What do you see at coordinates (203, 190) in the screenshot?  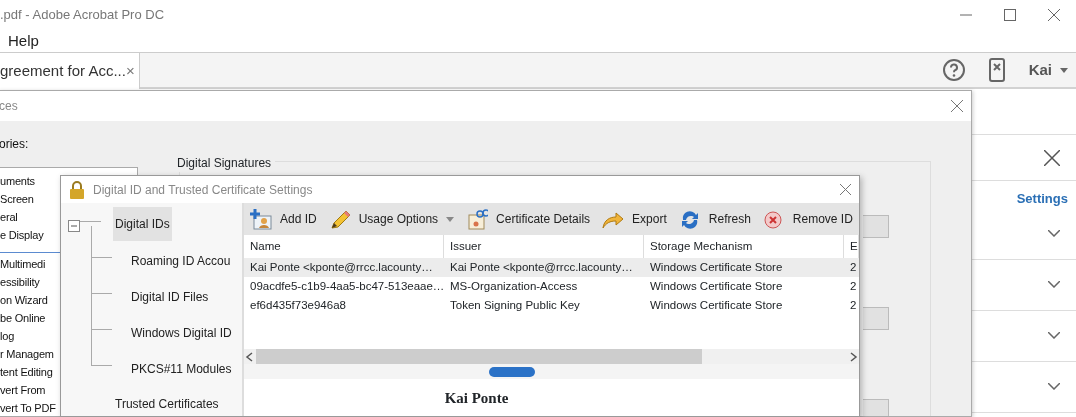 I see `dialog-title: Digital ID and Trusted Certificate Settings` at bounding box center [203, 190].